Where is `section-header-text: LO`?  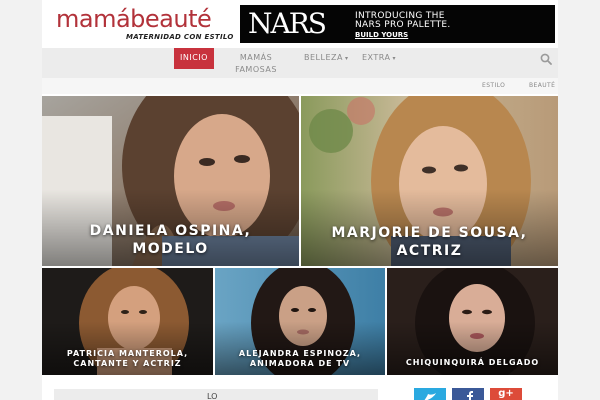 section-header-text: LO is located at coordinates (212, 396).